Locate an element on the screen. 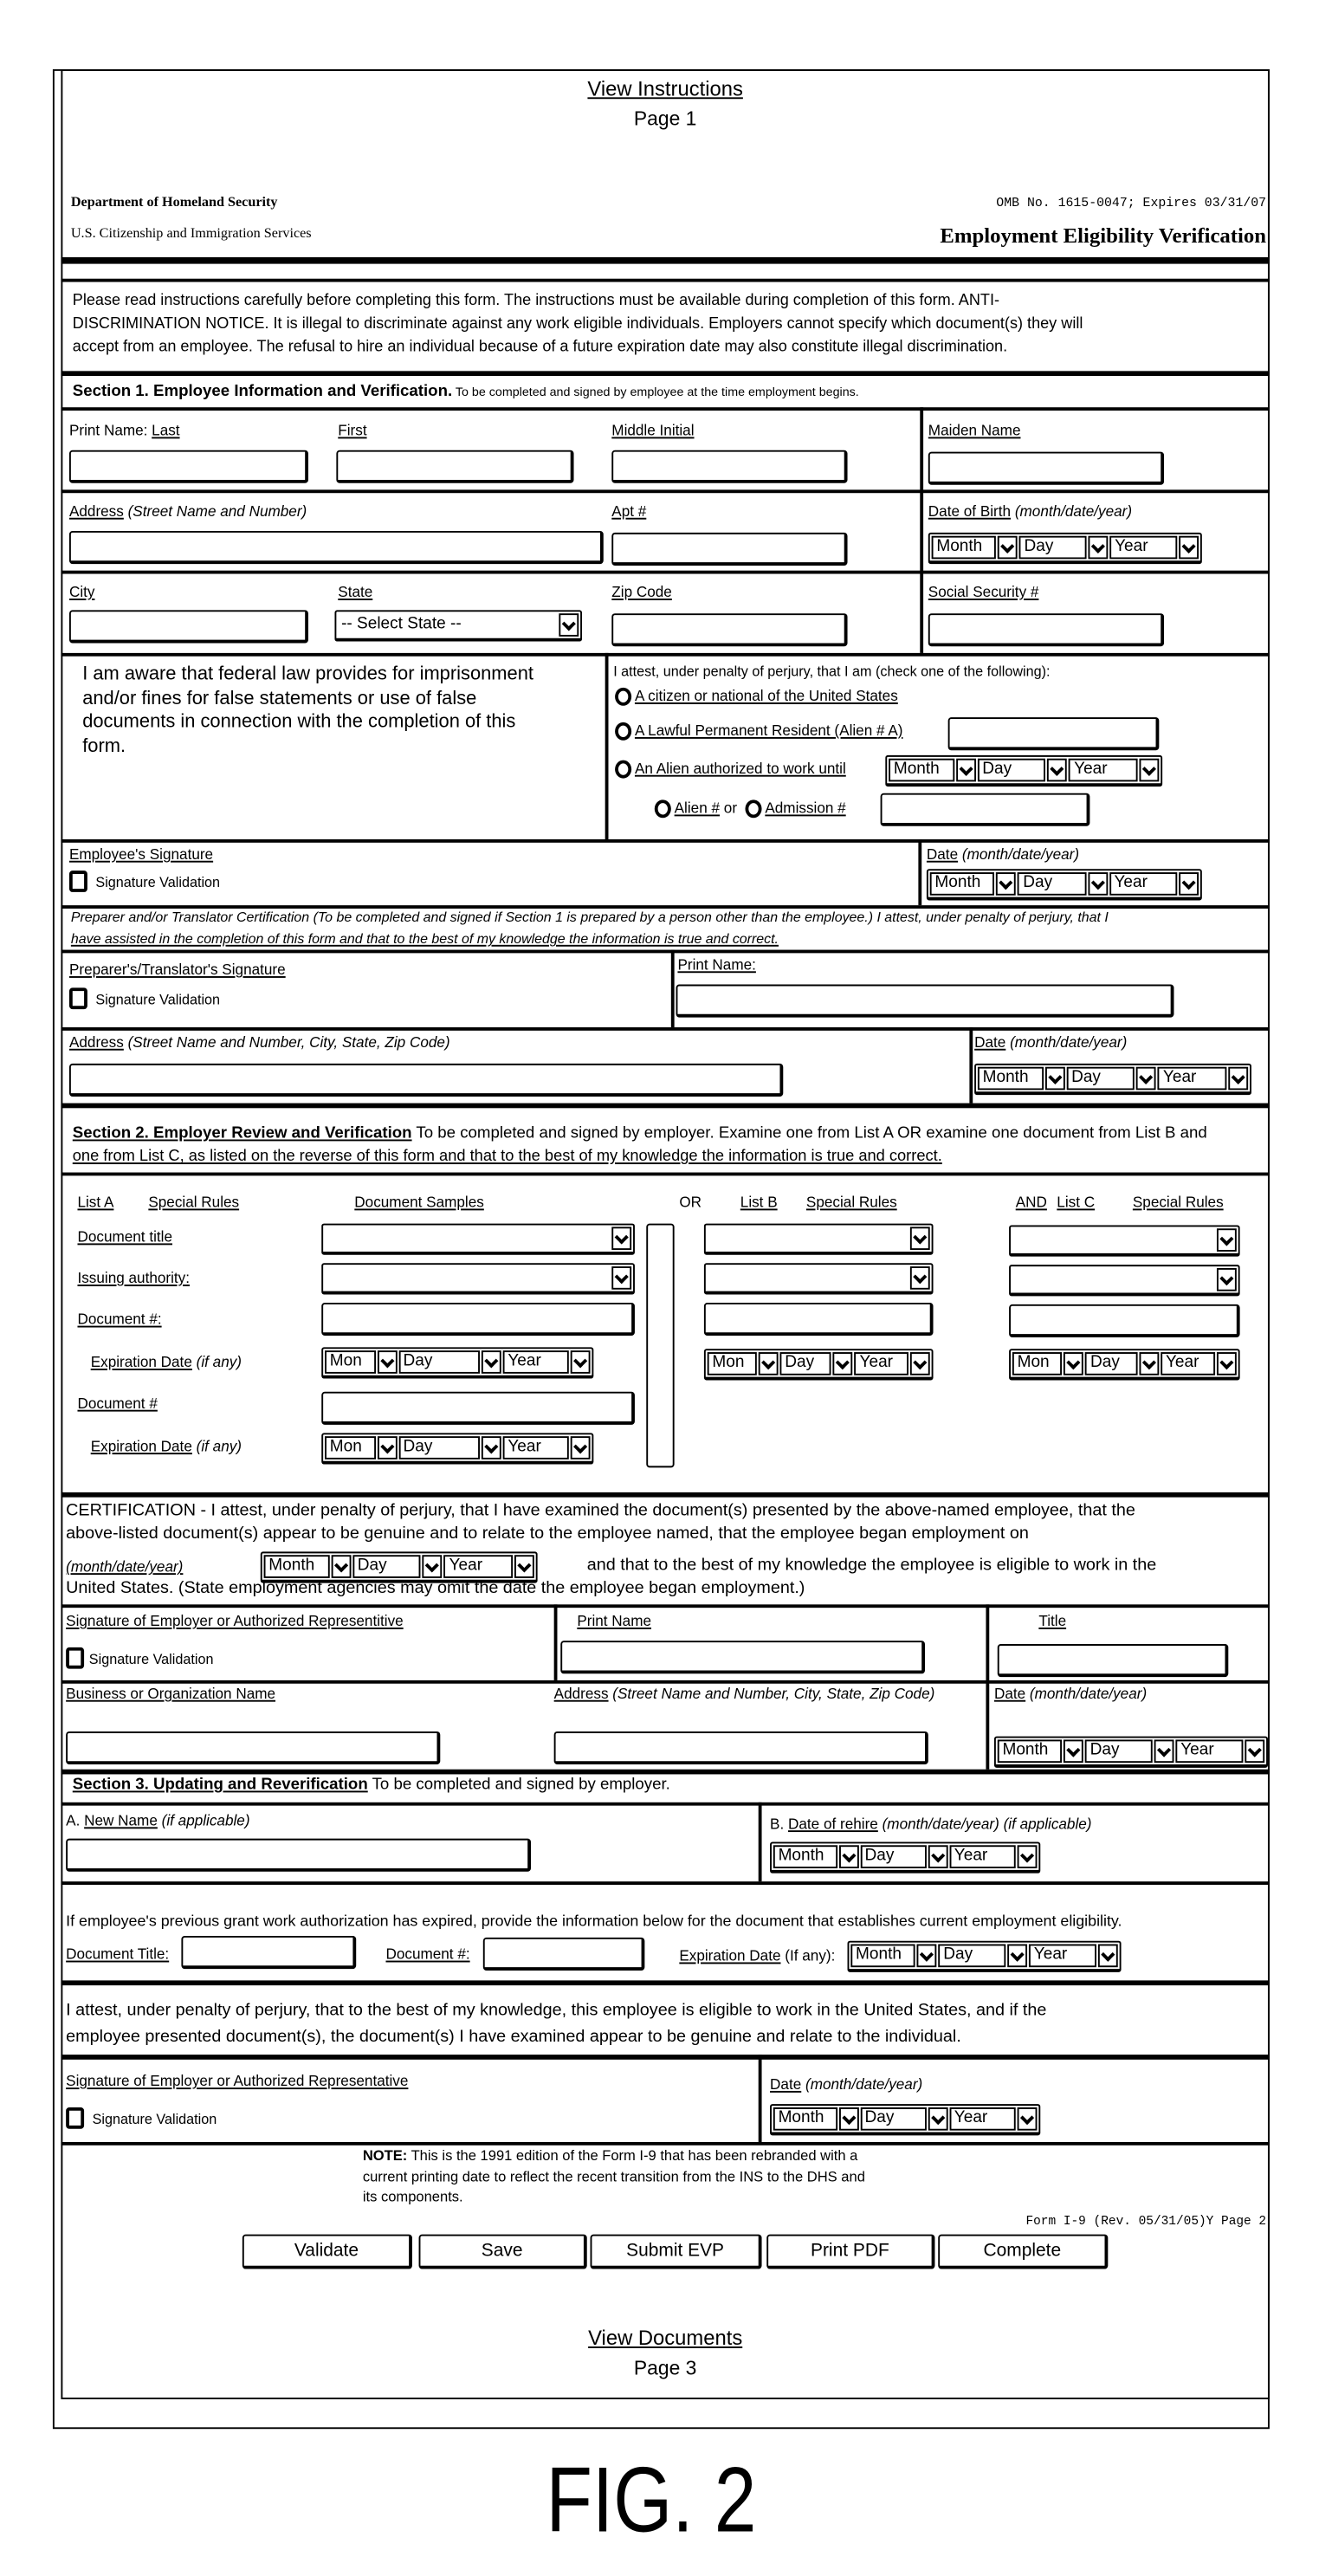 The width and height of the screenshot is (1319, 2576). maiden-name-input is located at coordinates (1046, 468).